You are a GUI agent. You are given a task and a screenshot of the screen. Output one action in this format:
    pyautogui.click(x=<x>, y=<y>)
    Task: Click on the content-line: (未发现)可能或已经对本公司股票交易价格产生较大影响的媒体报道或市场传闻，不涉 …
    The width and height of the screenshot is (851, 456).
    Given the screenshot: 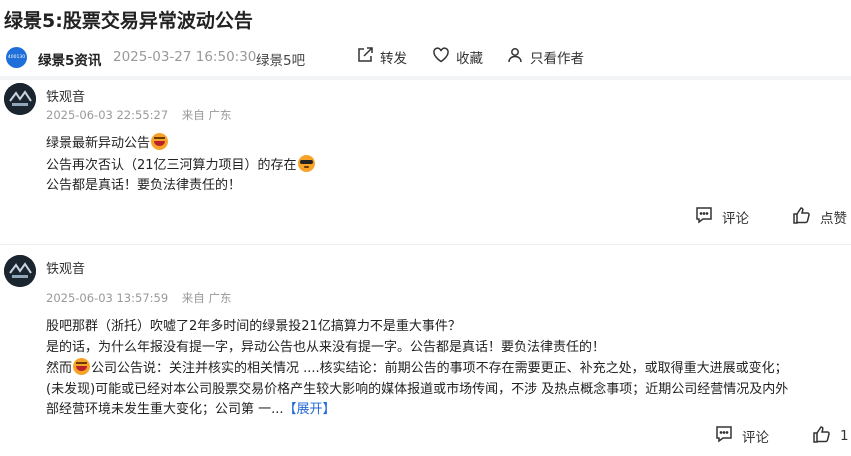 What is the action you would take?
    pyautogui.click(x=417, y=389)
    